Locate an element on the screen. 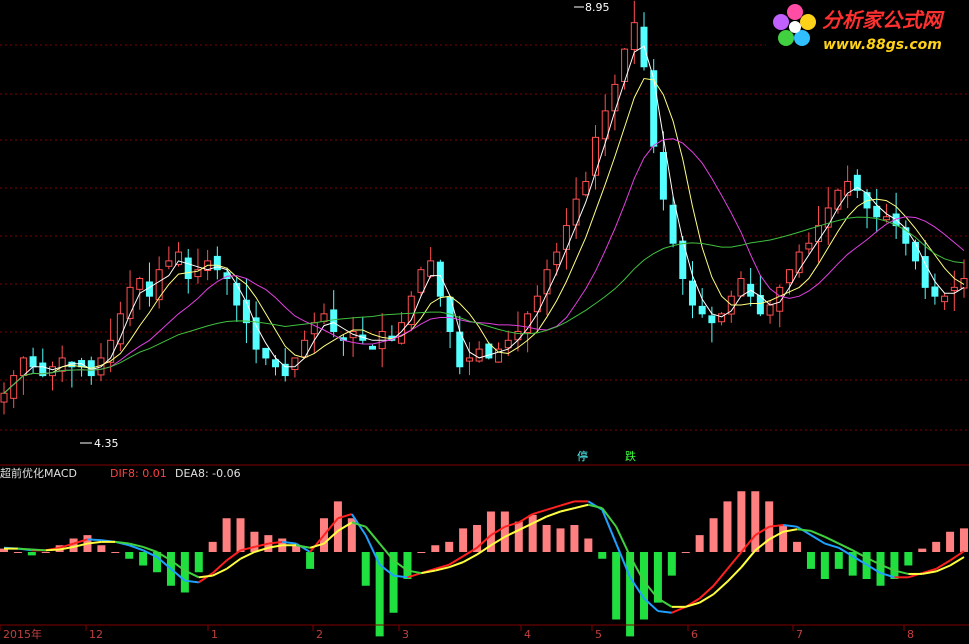 The height and width of the screenshot is (644, 969). time-label: 7 is located at coordinates (799, 634).